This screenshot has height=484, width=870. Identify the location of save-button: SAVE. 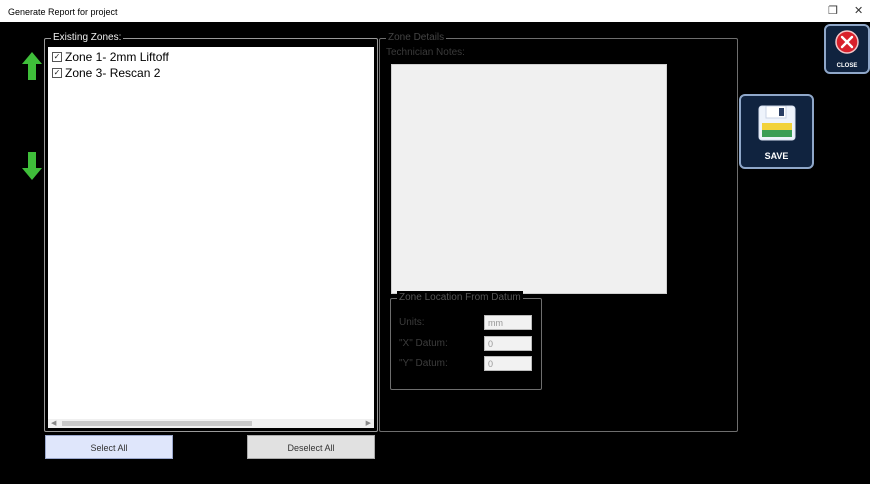
(776, 131).